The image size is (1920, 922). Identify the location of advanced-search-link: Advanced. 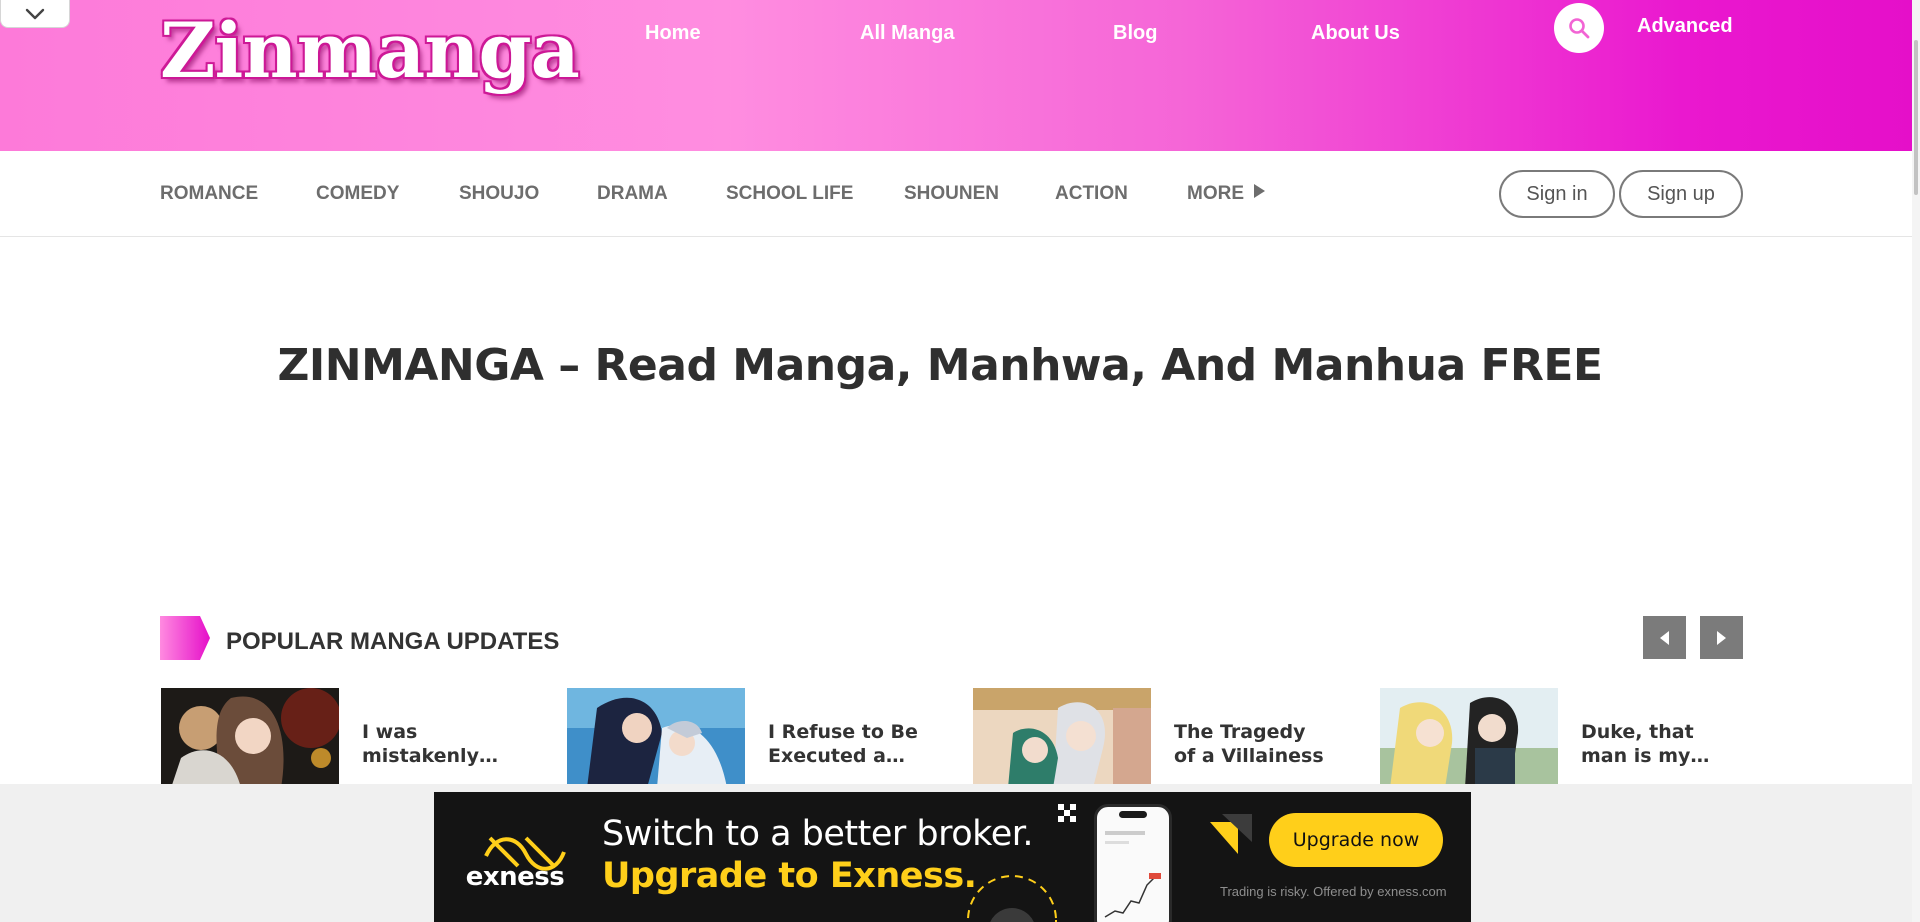
(1685, 26).